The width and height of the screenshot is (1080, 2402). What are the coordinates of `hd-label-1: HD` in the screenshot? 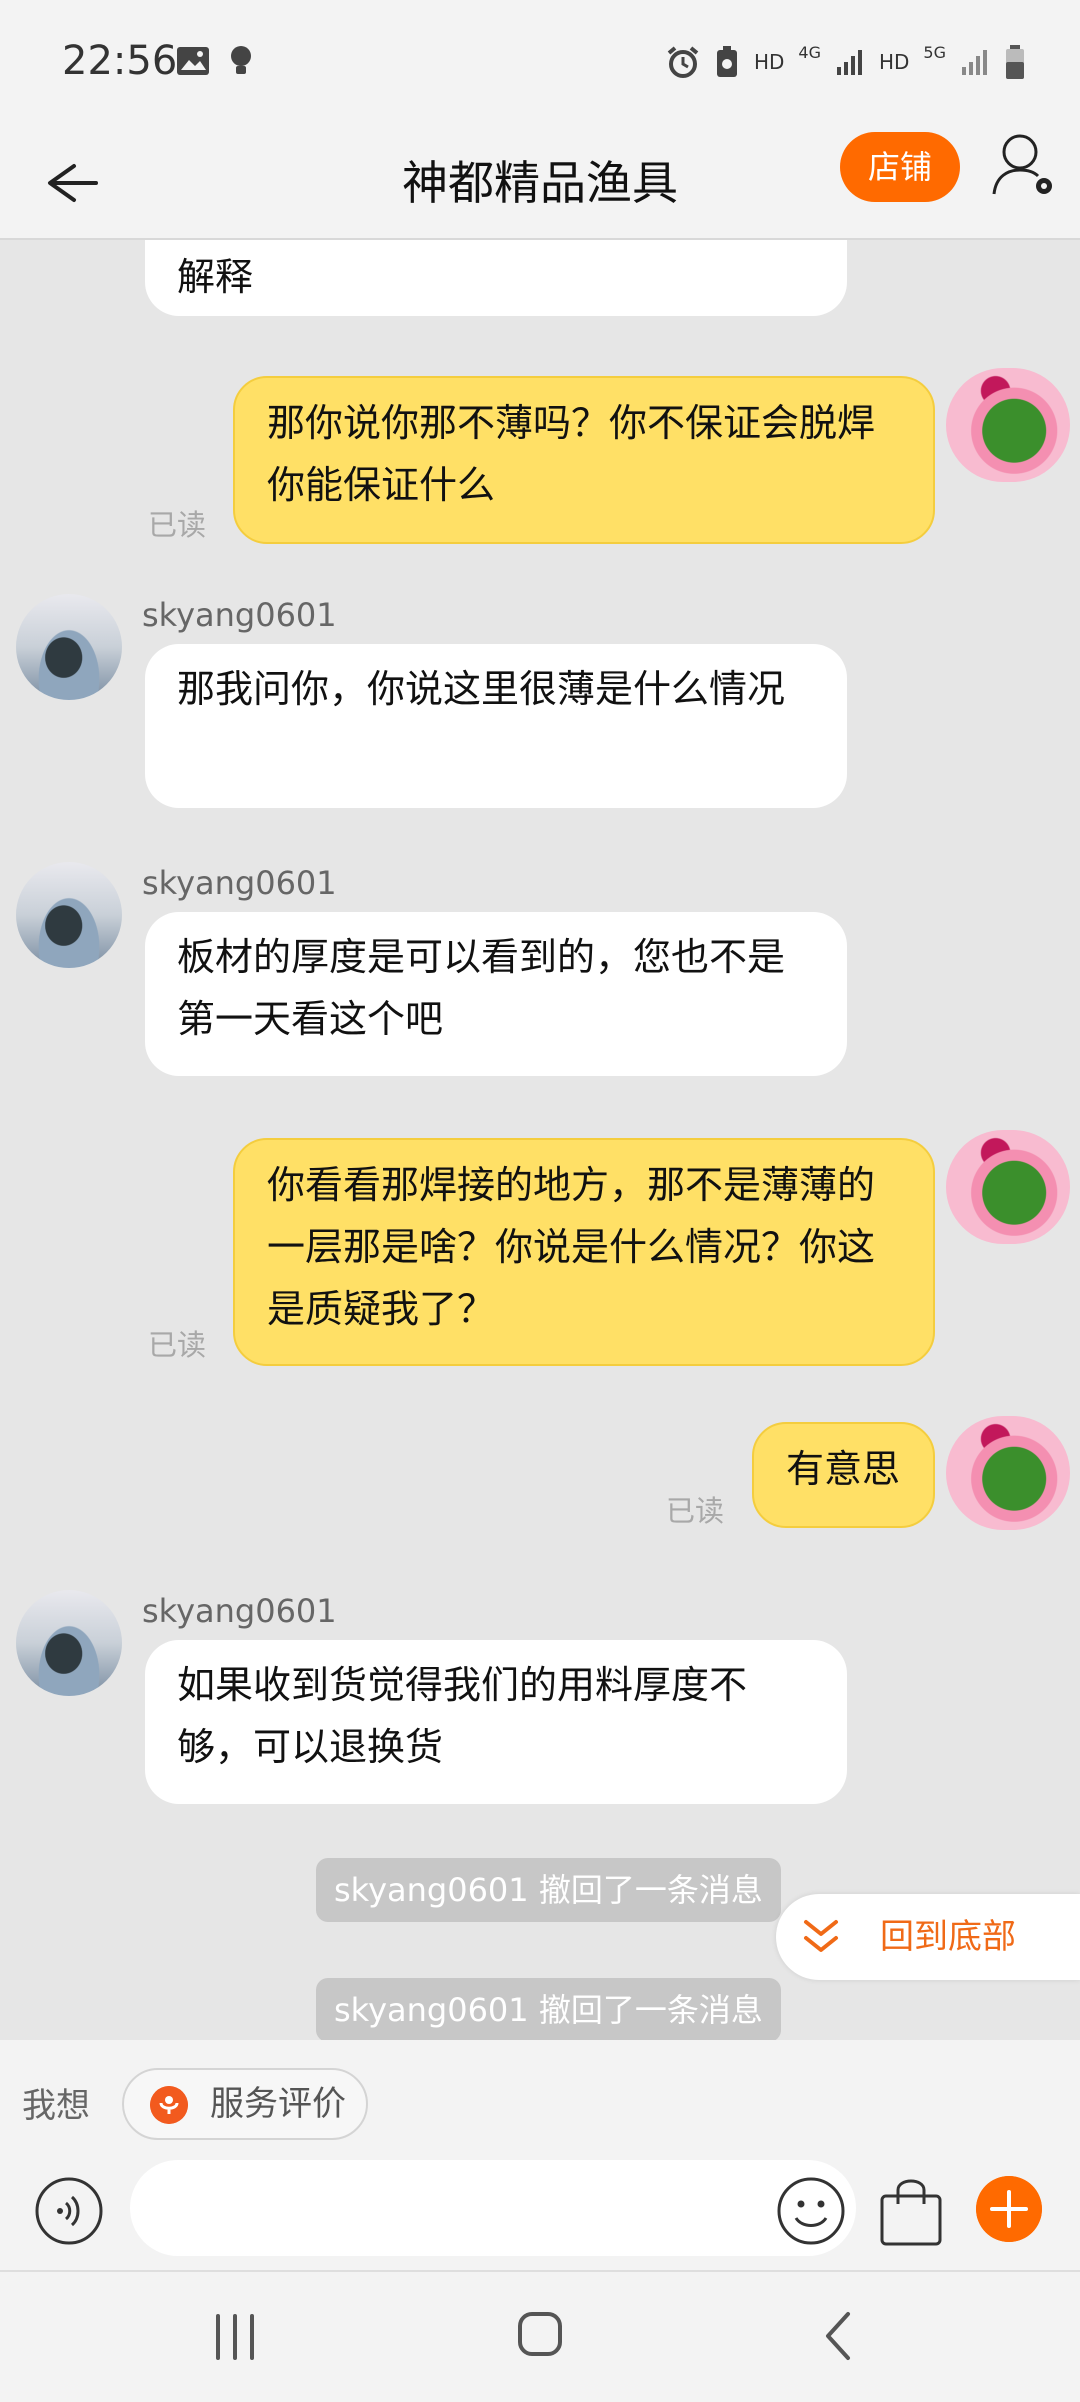 It's located at (769, 62).